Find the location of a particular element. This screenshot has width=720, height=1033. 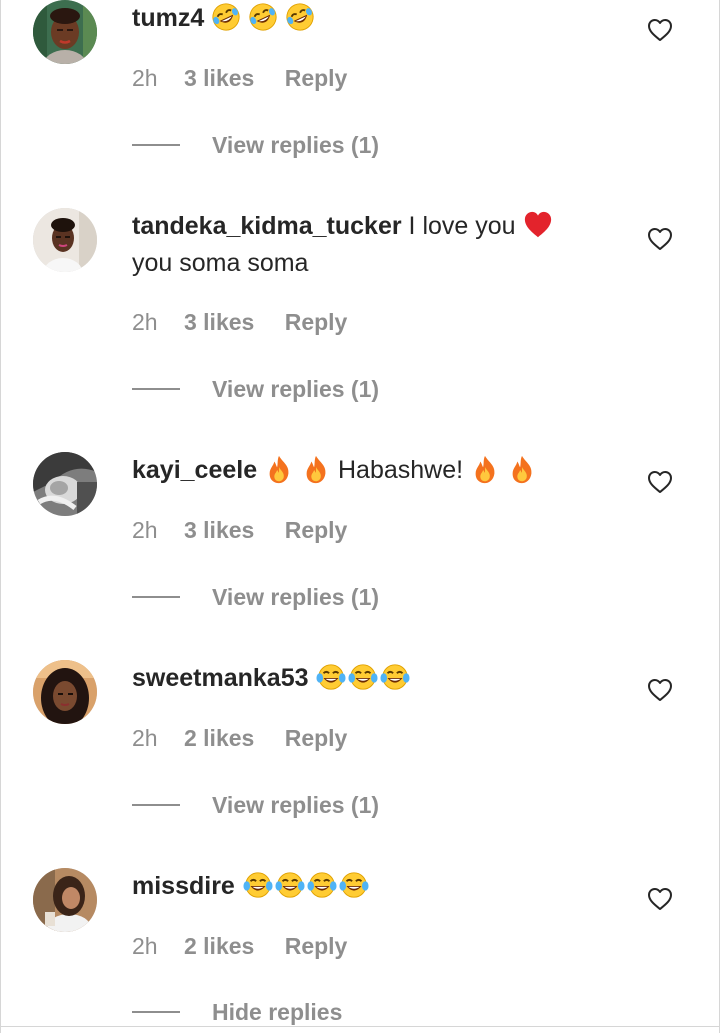

hide-replies-label: Hide replies is located at coordinates (277, 1012).